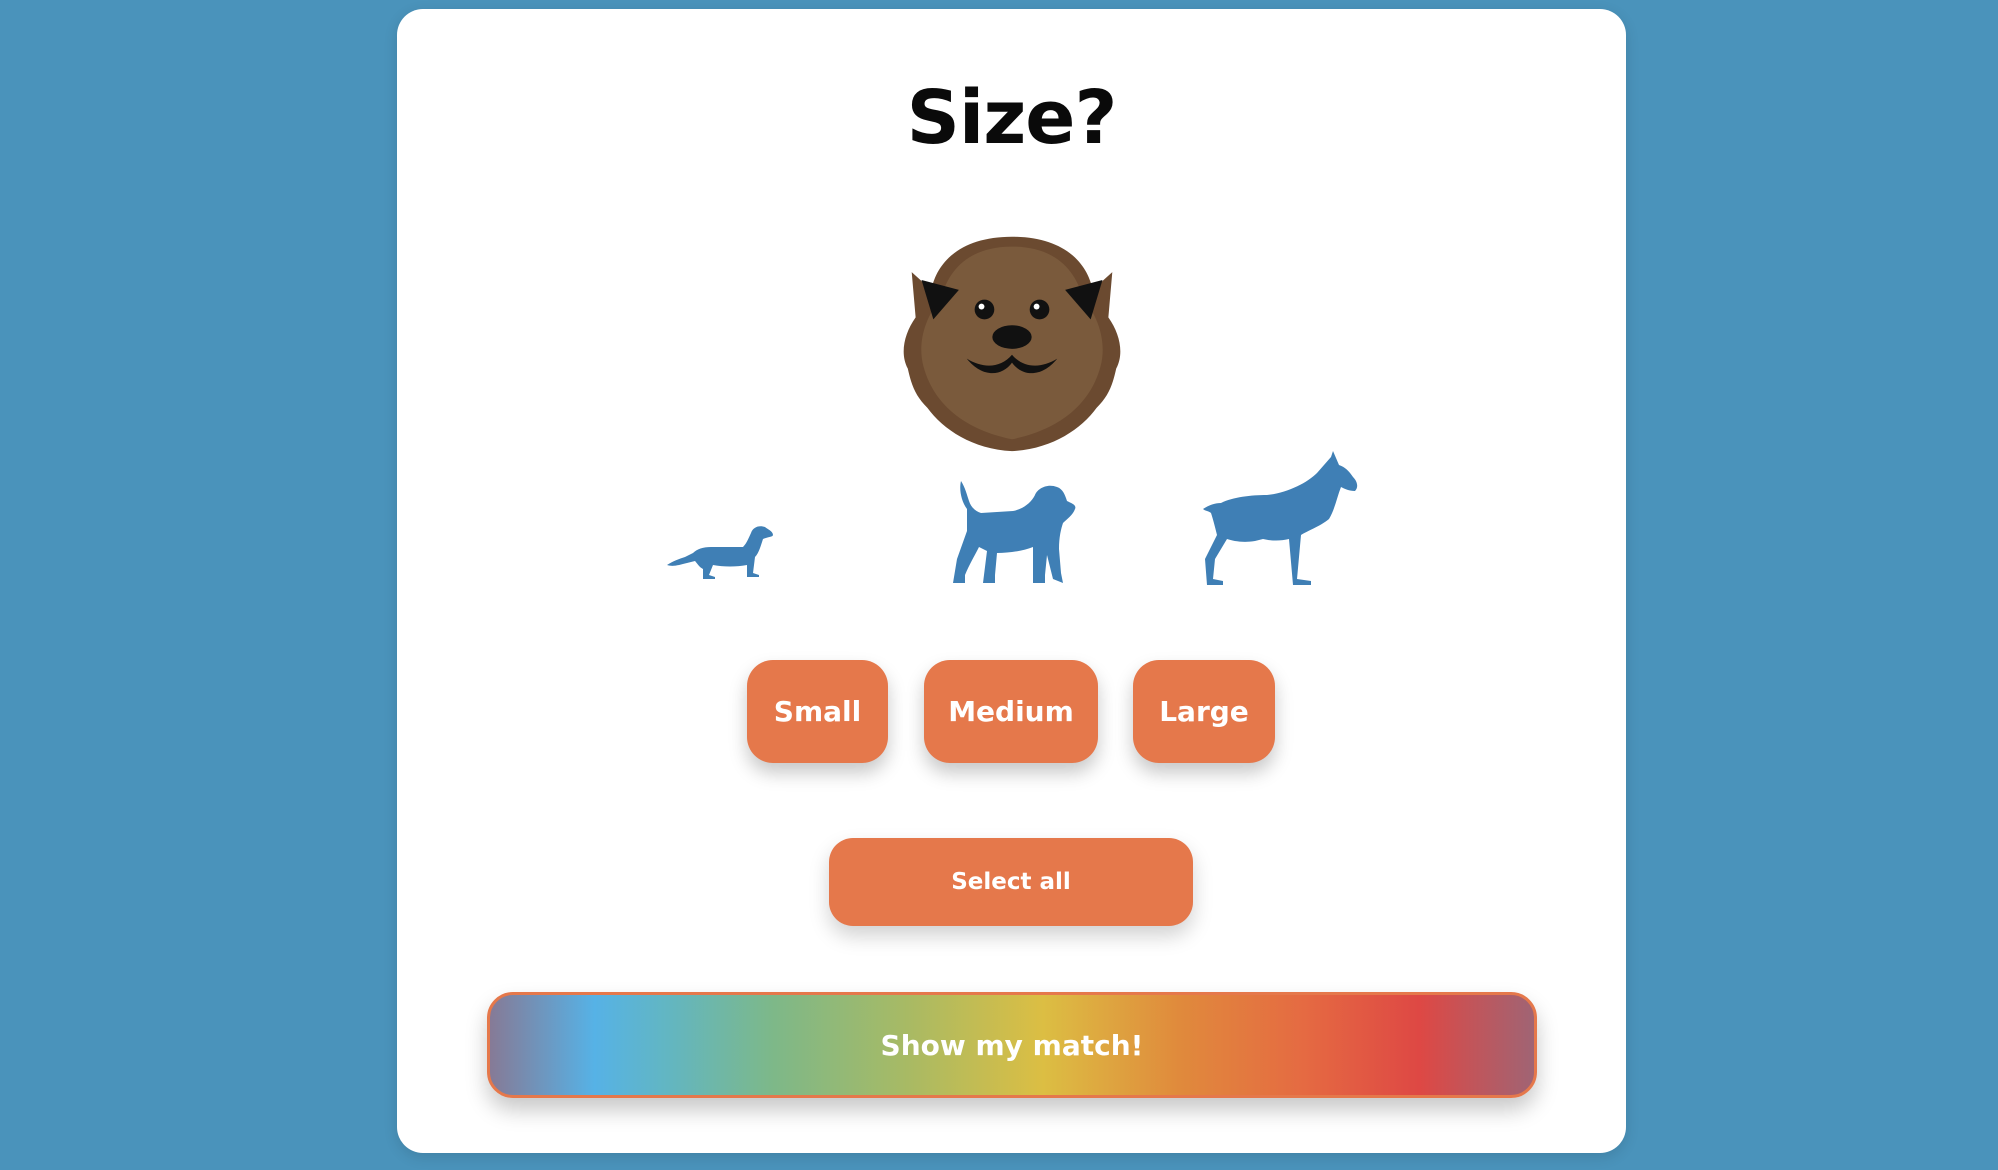 This screenshot has height=1170, width=1998. Describe the element at coordinates (1280, 518) in the screenshot. I see `large-dog-silhouette-icon` at that location.